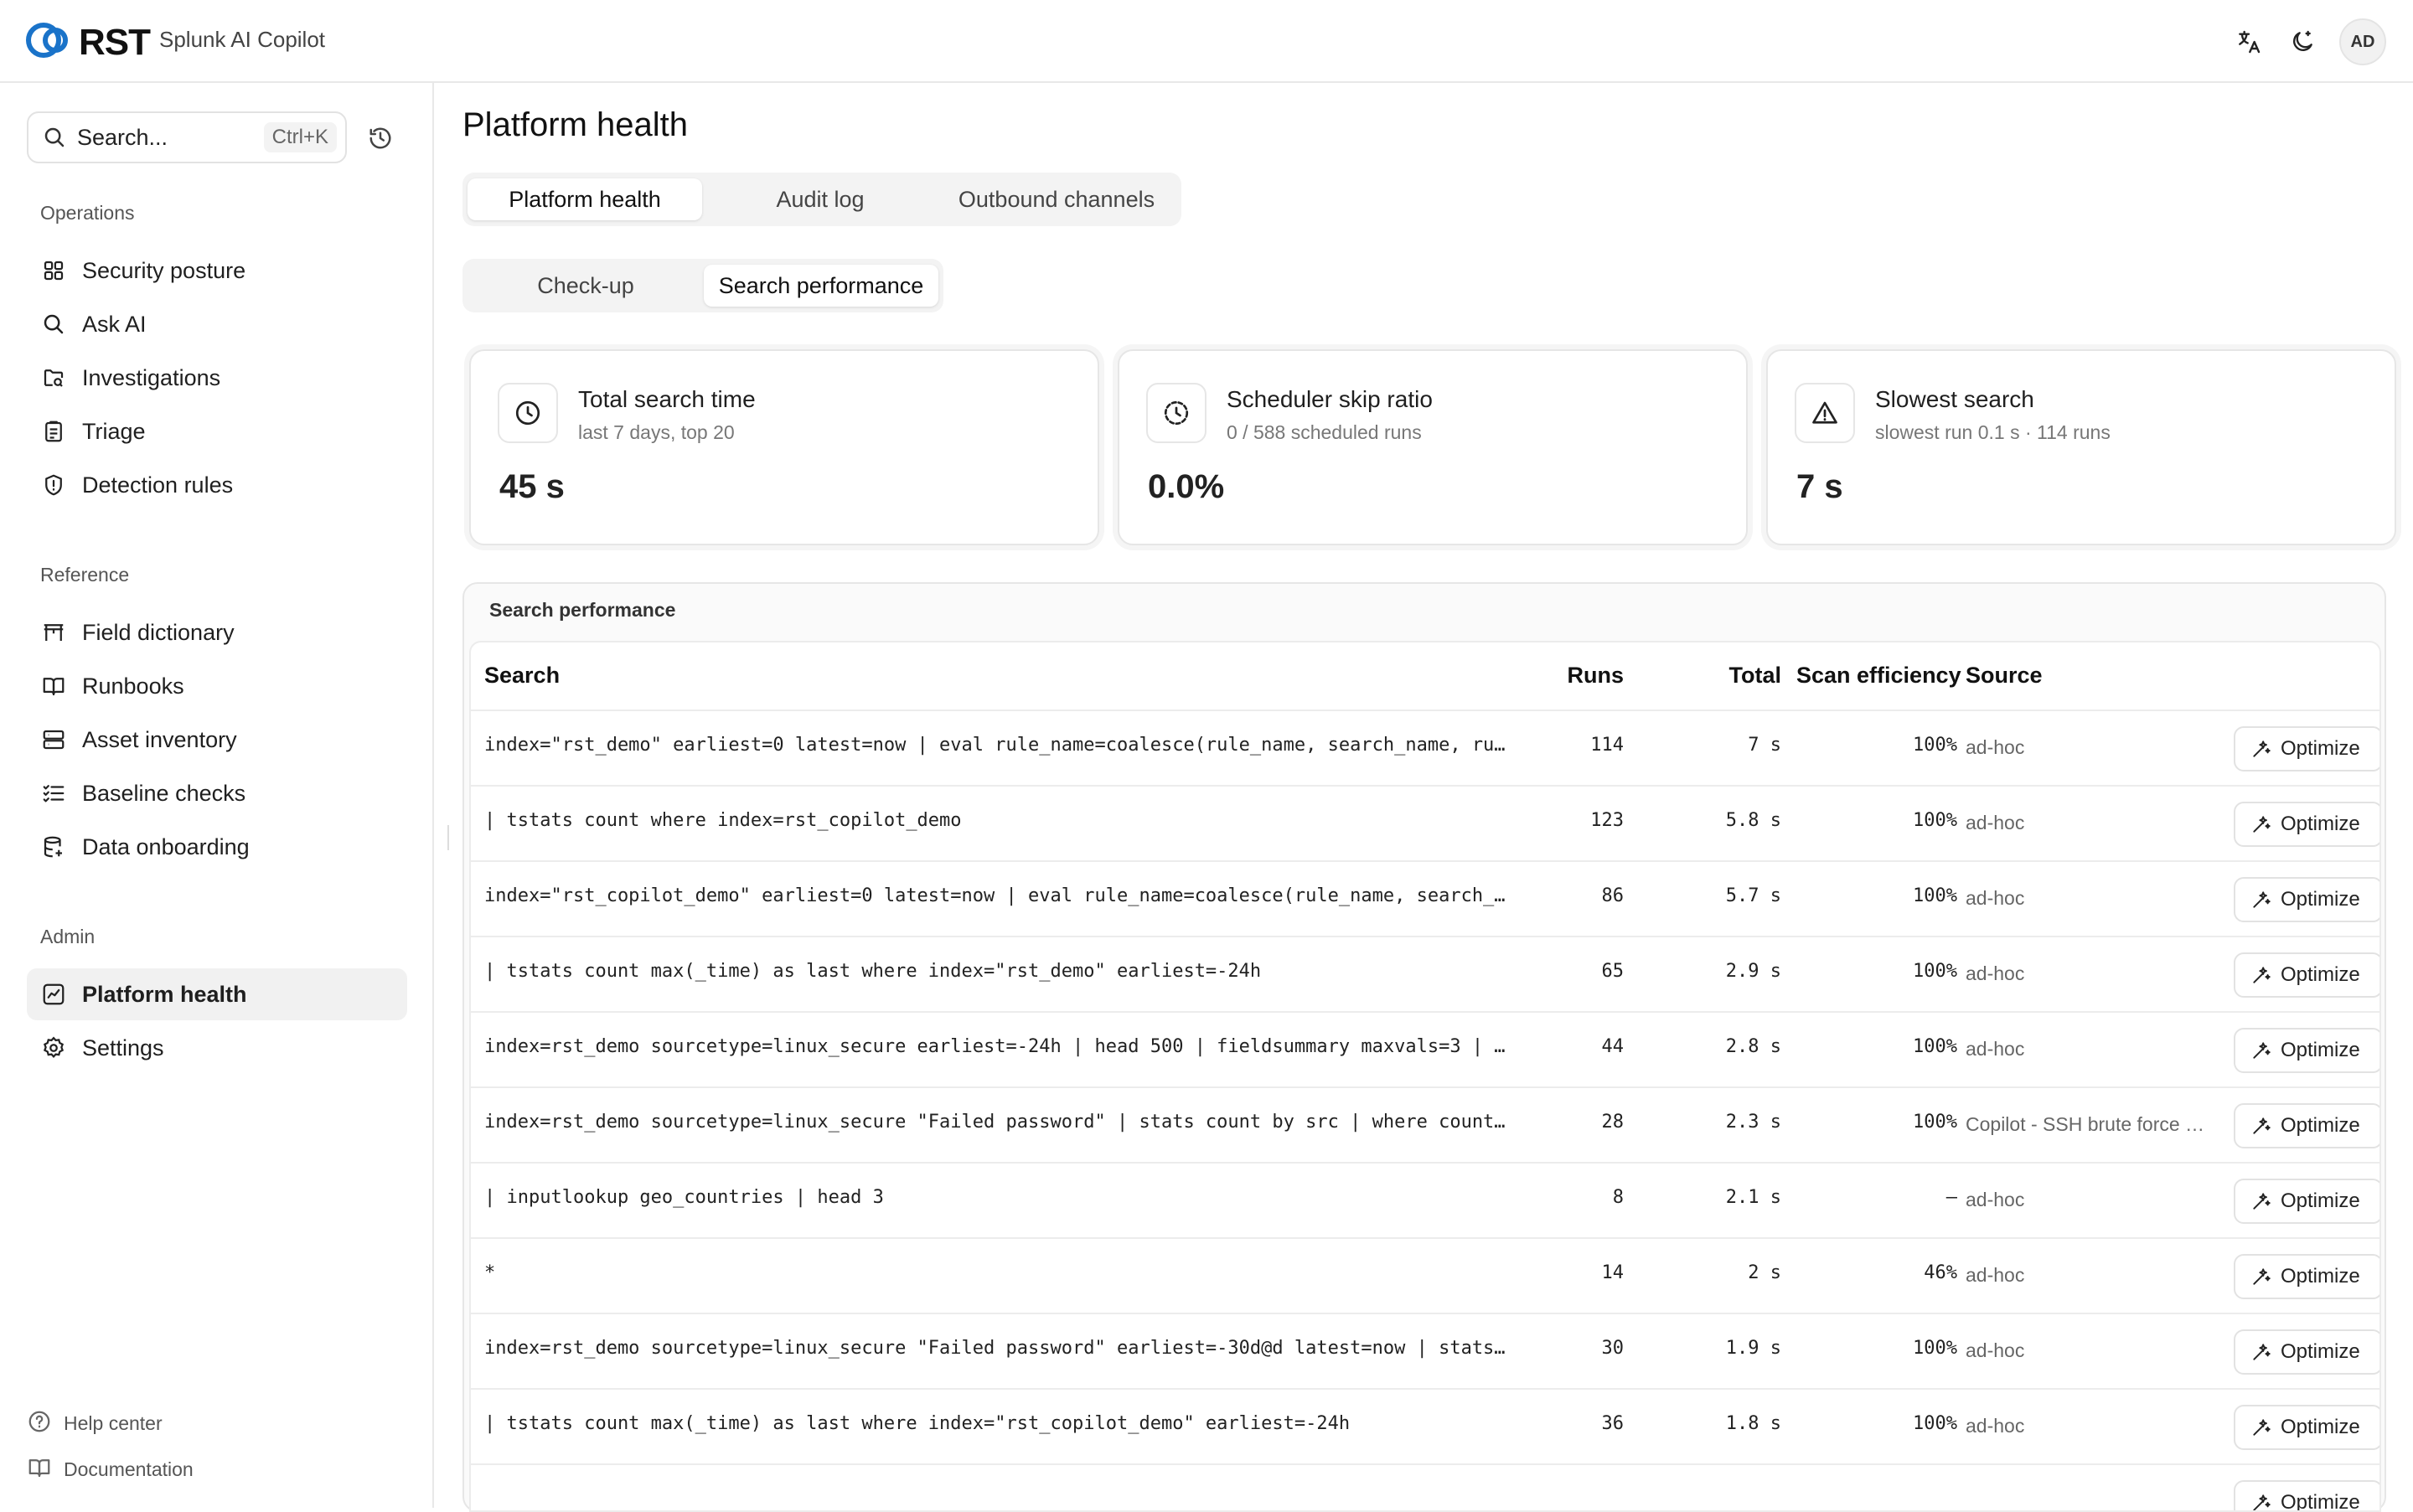 The width and height of the screenshot is (2413, 1512). What do you see at coordinates (217, 632) in the screenshot?
I see `sidebar-item-field-dictionary: Field dictionary` at bounding box center [217, 632].